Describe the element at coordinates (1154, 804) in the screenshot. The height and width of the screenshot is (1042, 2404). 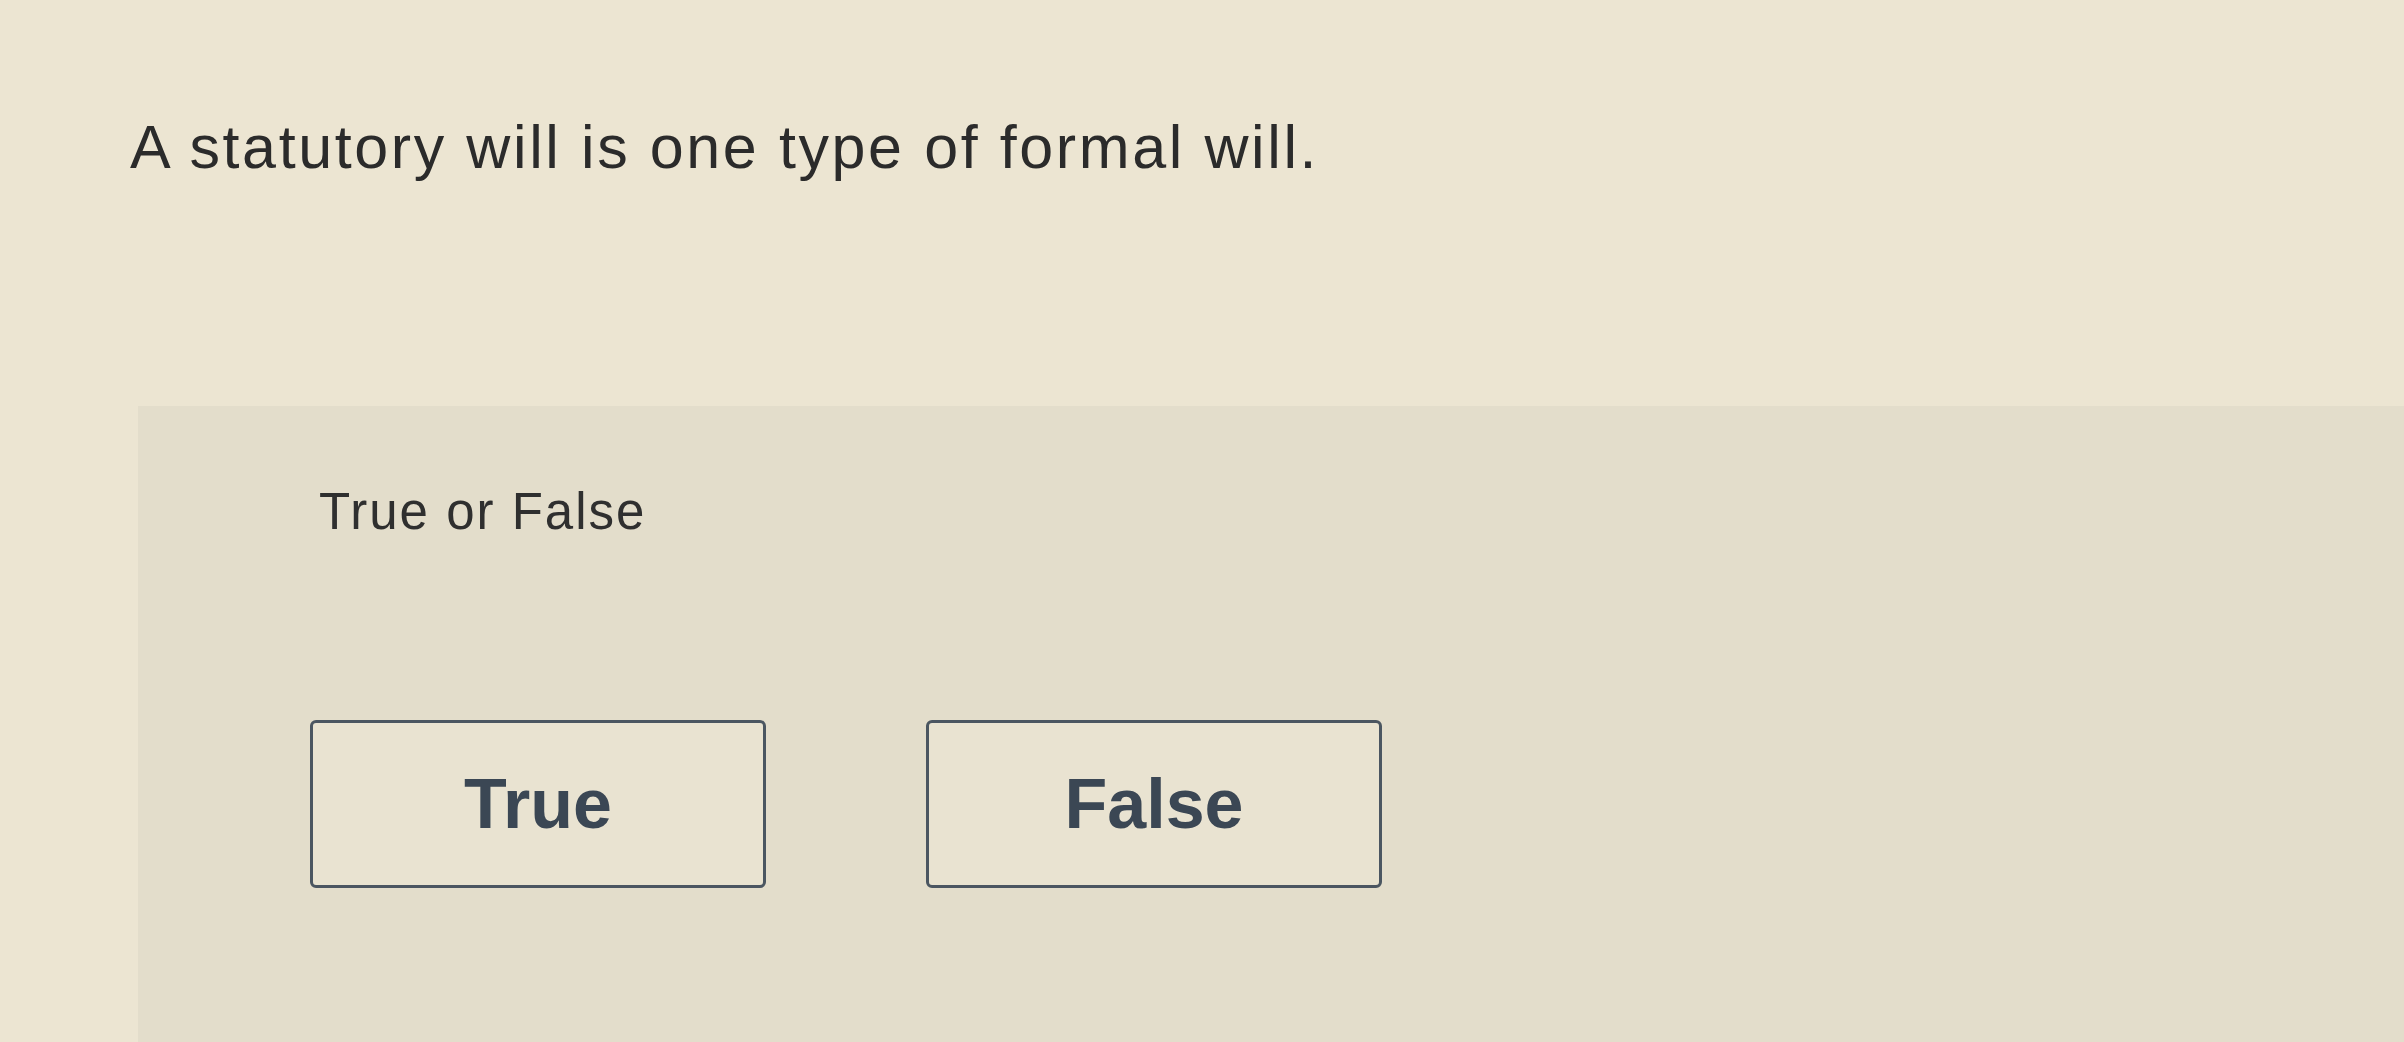
I see `answer-button: False` at that location.